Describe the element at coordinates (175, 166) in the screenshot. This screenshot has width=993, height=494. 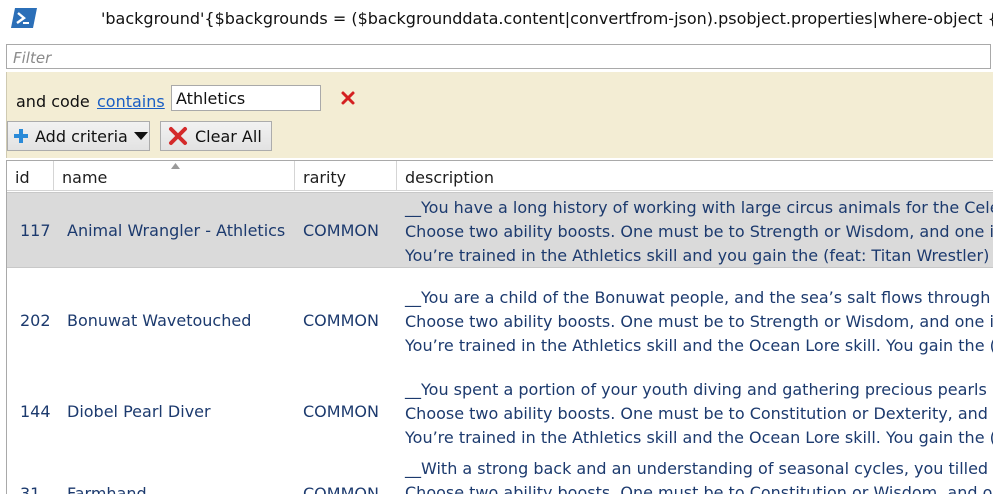
I see `sort-ascending-icon` at that location.